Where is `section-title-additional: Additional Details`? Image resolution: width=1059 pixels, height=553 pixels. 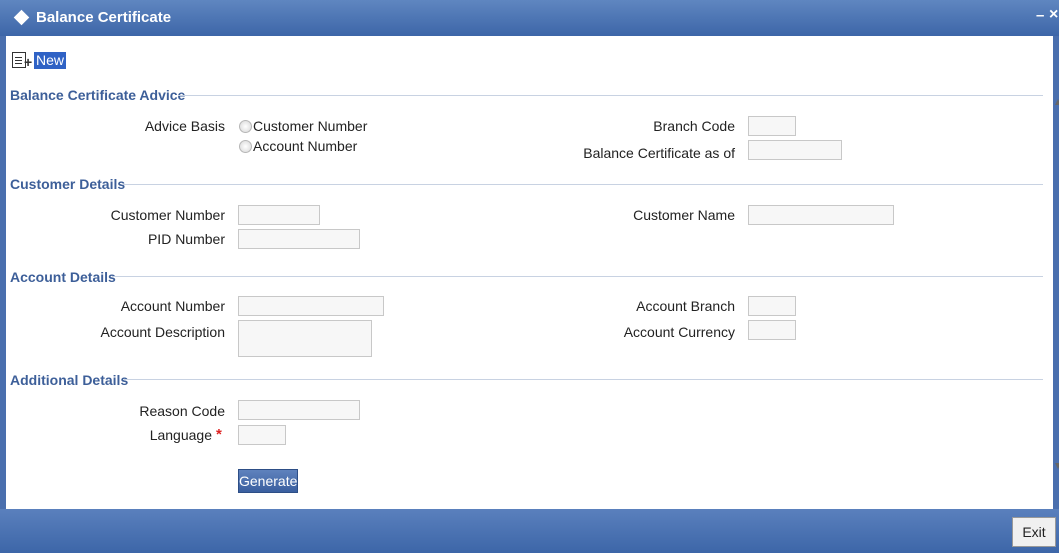
section-title-additional: Additional Details is located at coordinates (69, 380).